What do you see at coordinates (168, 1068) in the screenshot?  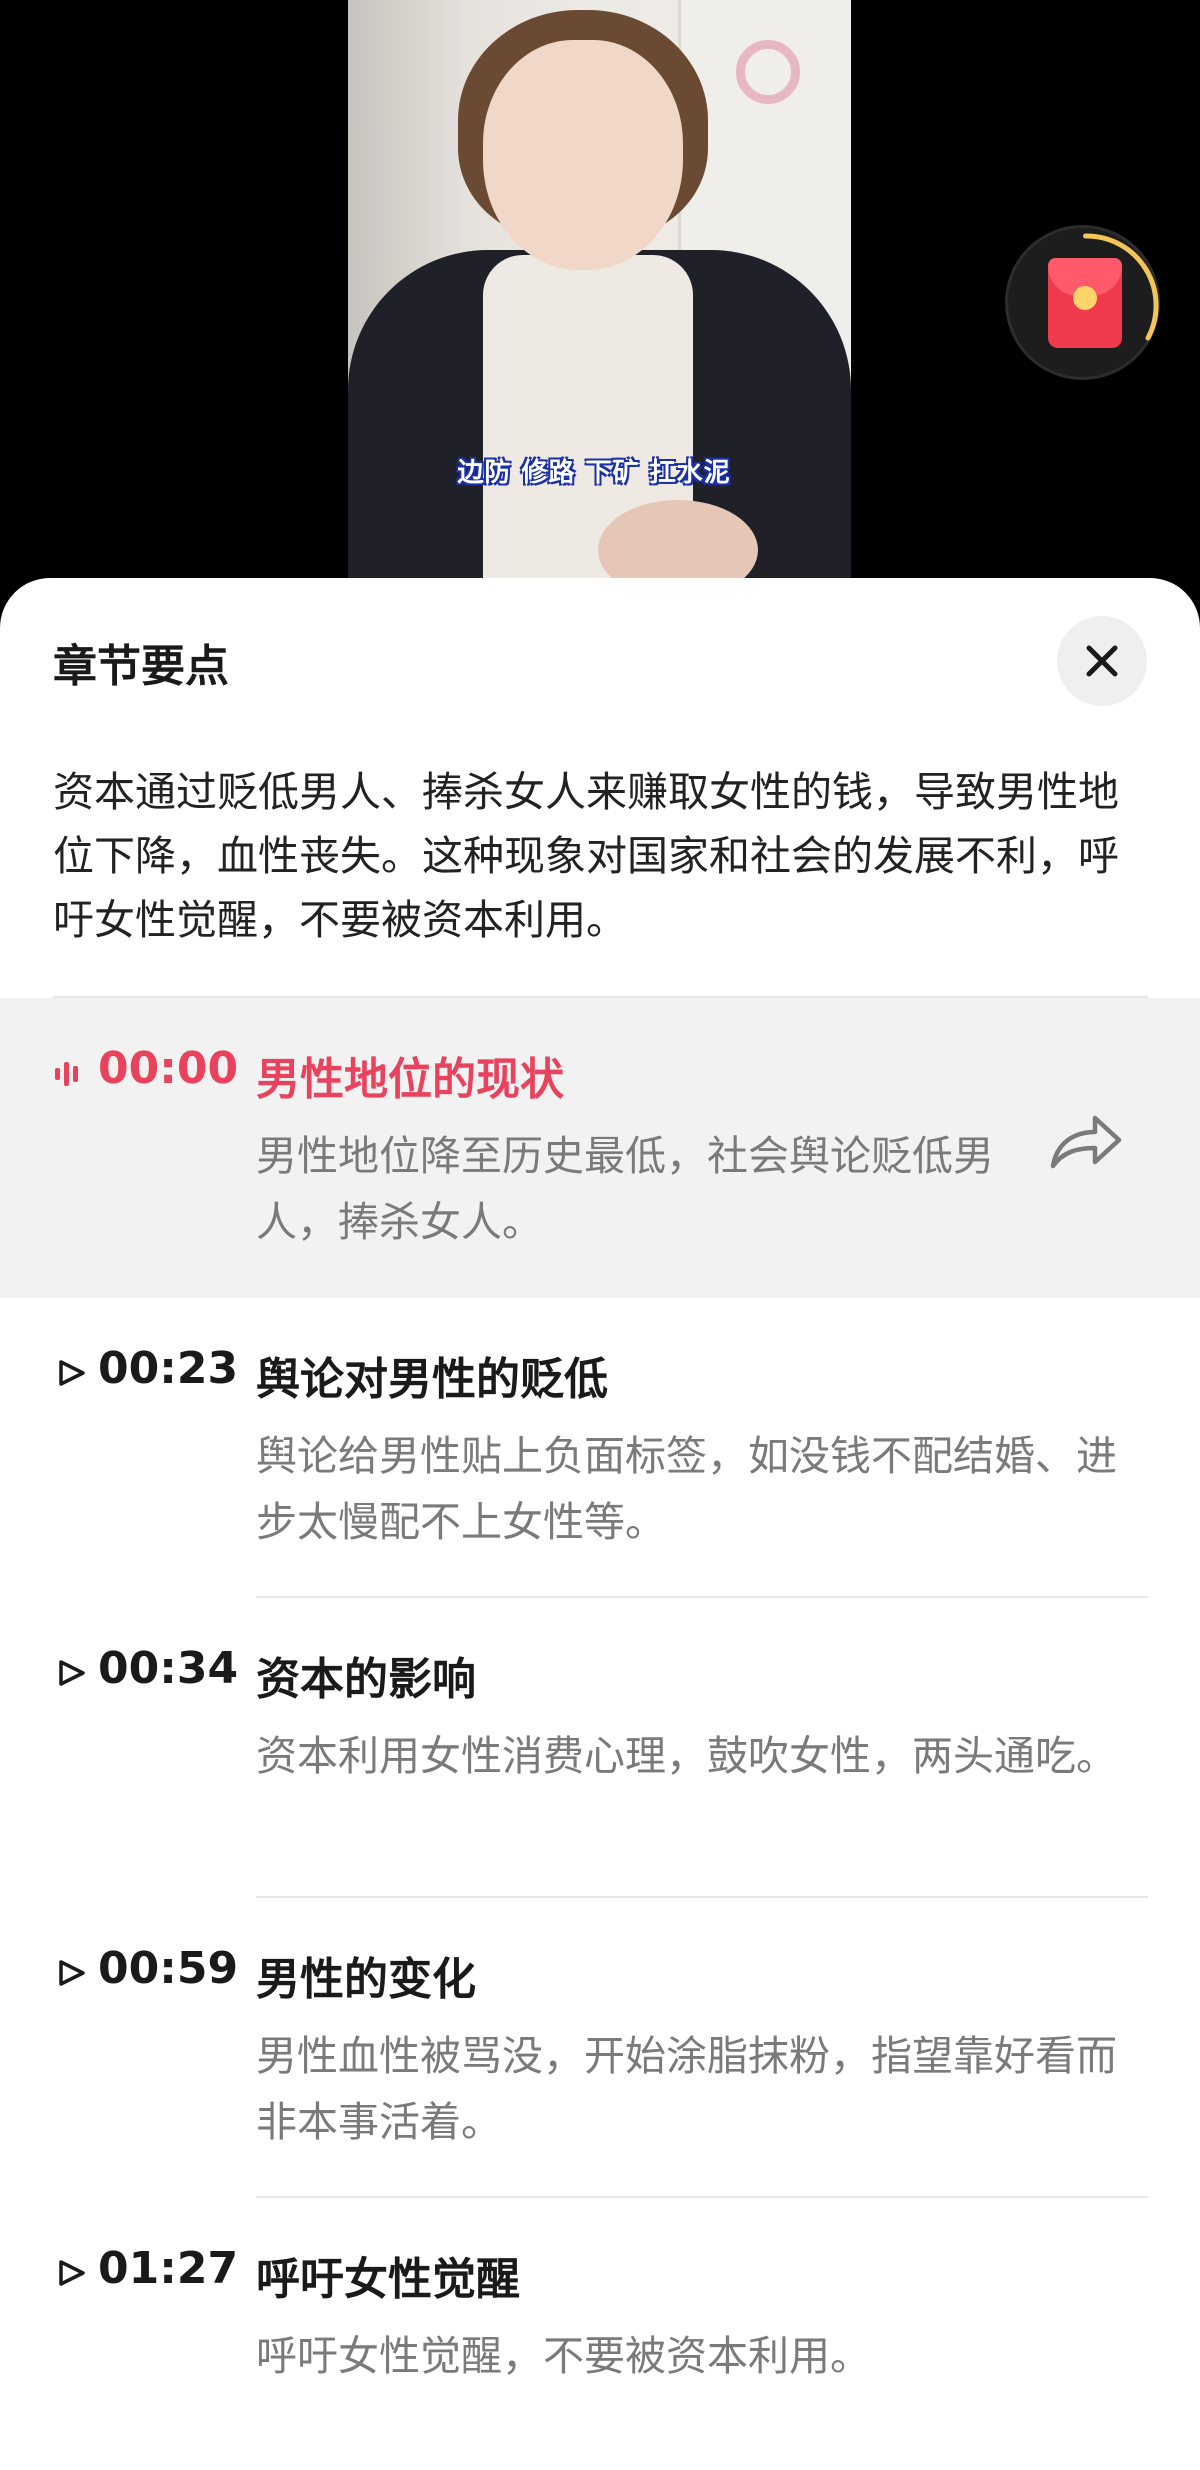 I see `chapter-time: 00:00` at bounding box center [168, 1068].